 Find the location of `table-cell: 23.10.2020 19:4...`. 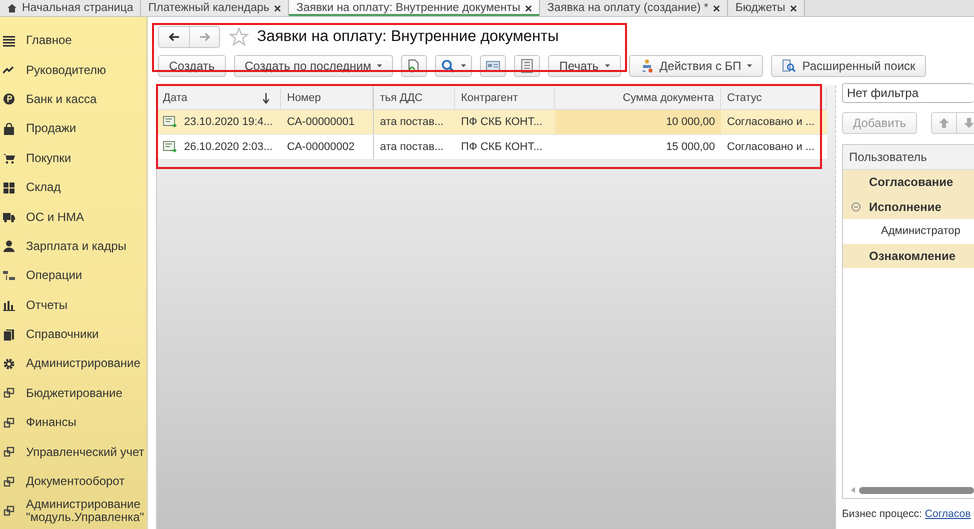

table-cell: 23.10.2020 19:4... is located at coordinates (228, 122).